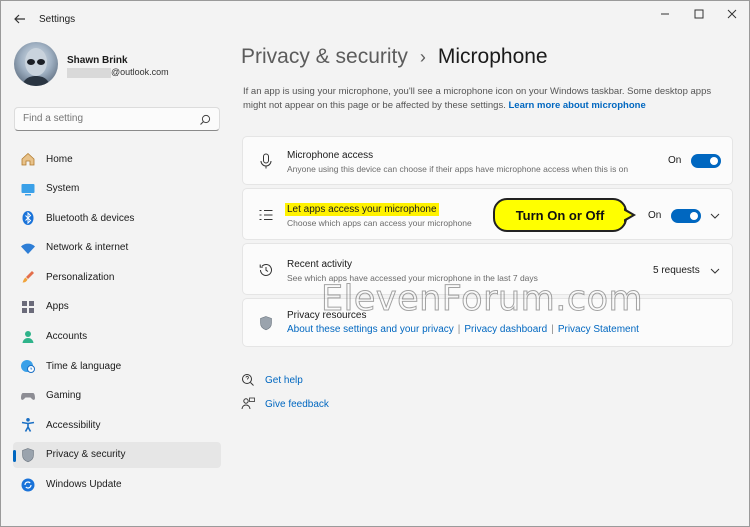 The image size is (750, 527). I want to click on title-bar: Settings, so click(375, 19).